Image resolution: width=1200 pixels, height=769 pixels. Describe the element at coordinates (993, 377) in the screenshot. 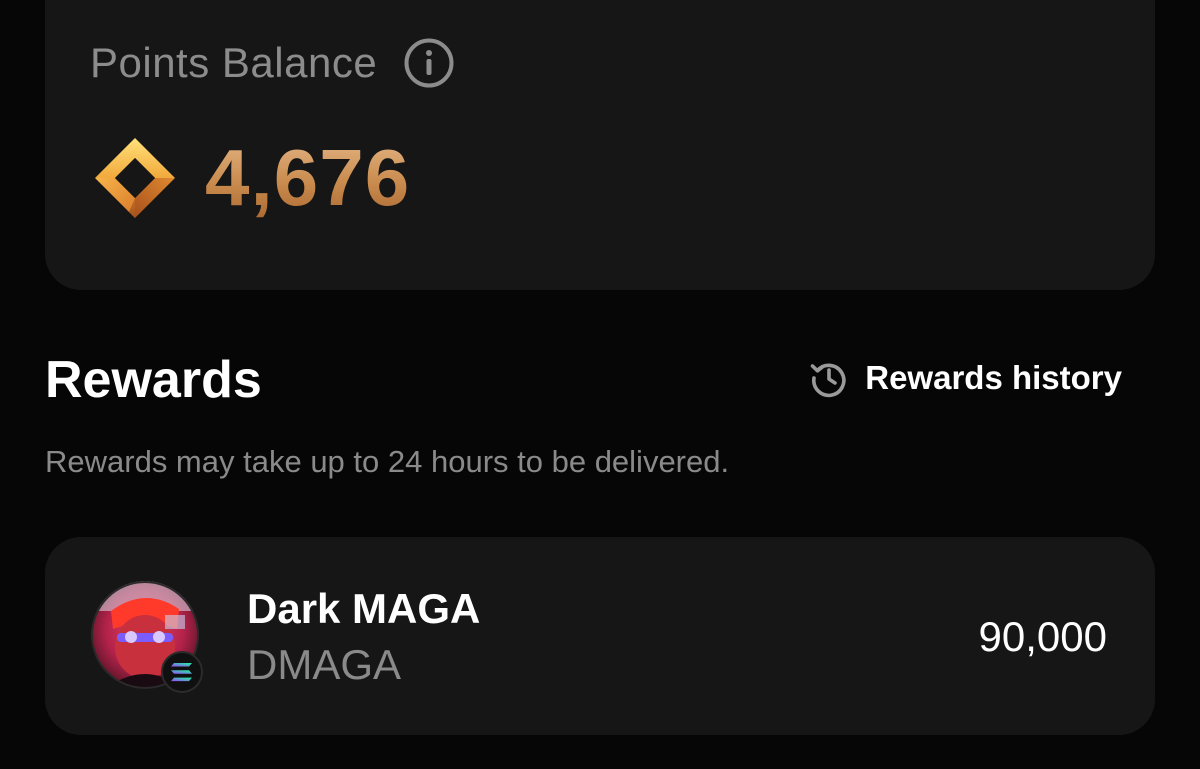

I see `rewards-history-label: Rewards history` at that location.